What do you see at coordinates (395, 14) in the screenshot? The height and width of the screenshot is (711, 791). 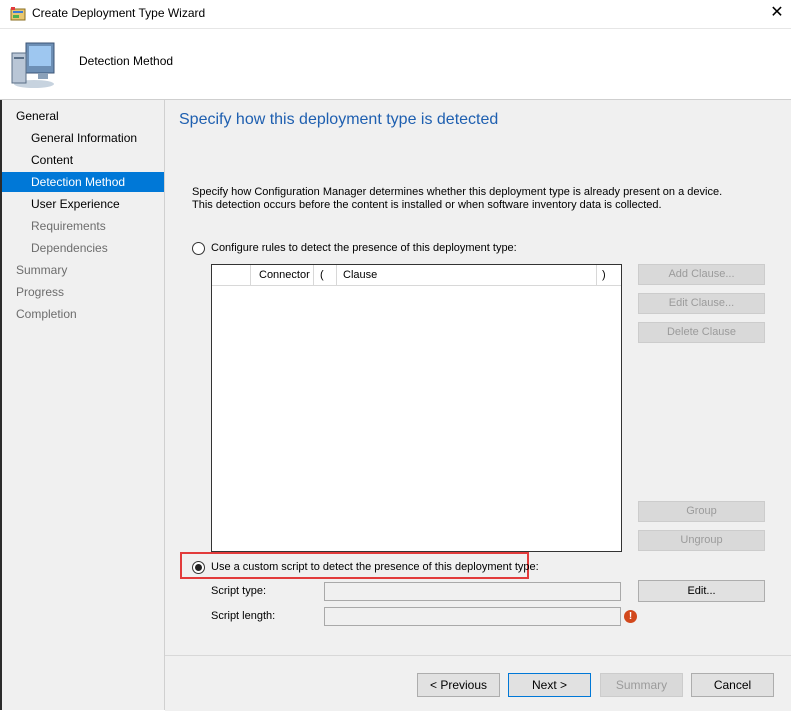 I see `title-bar: Create Deployment Type Wizard ✕` at bounding box center [395, 14].